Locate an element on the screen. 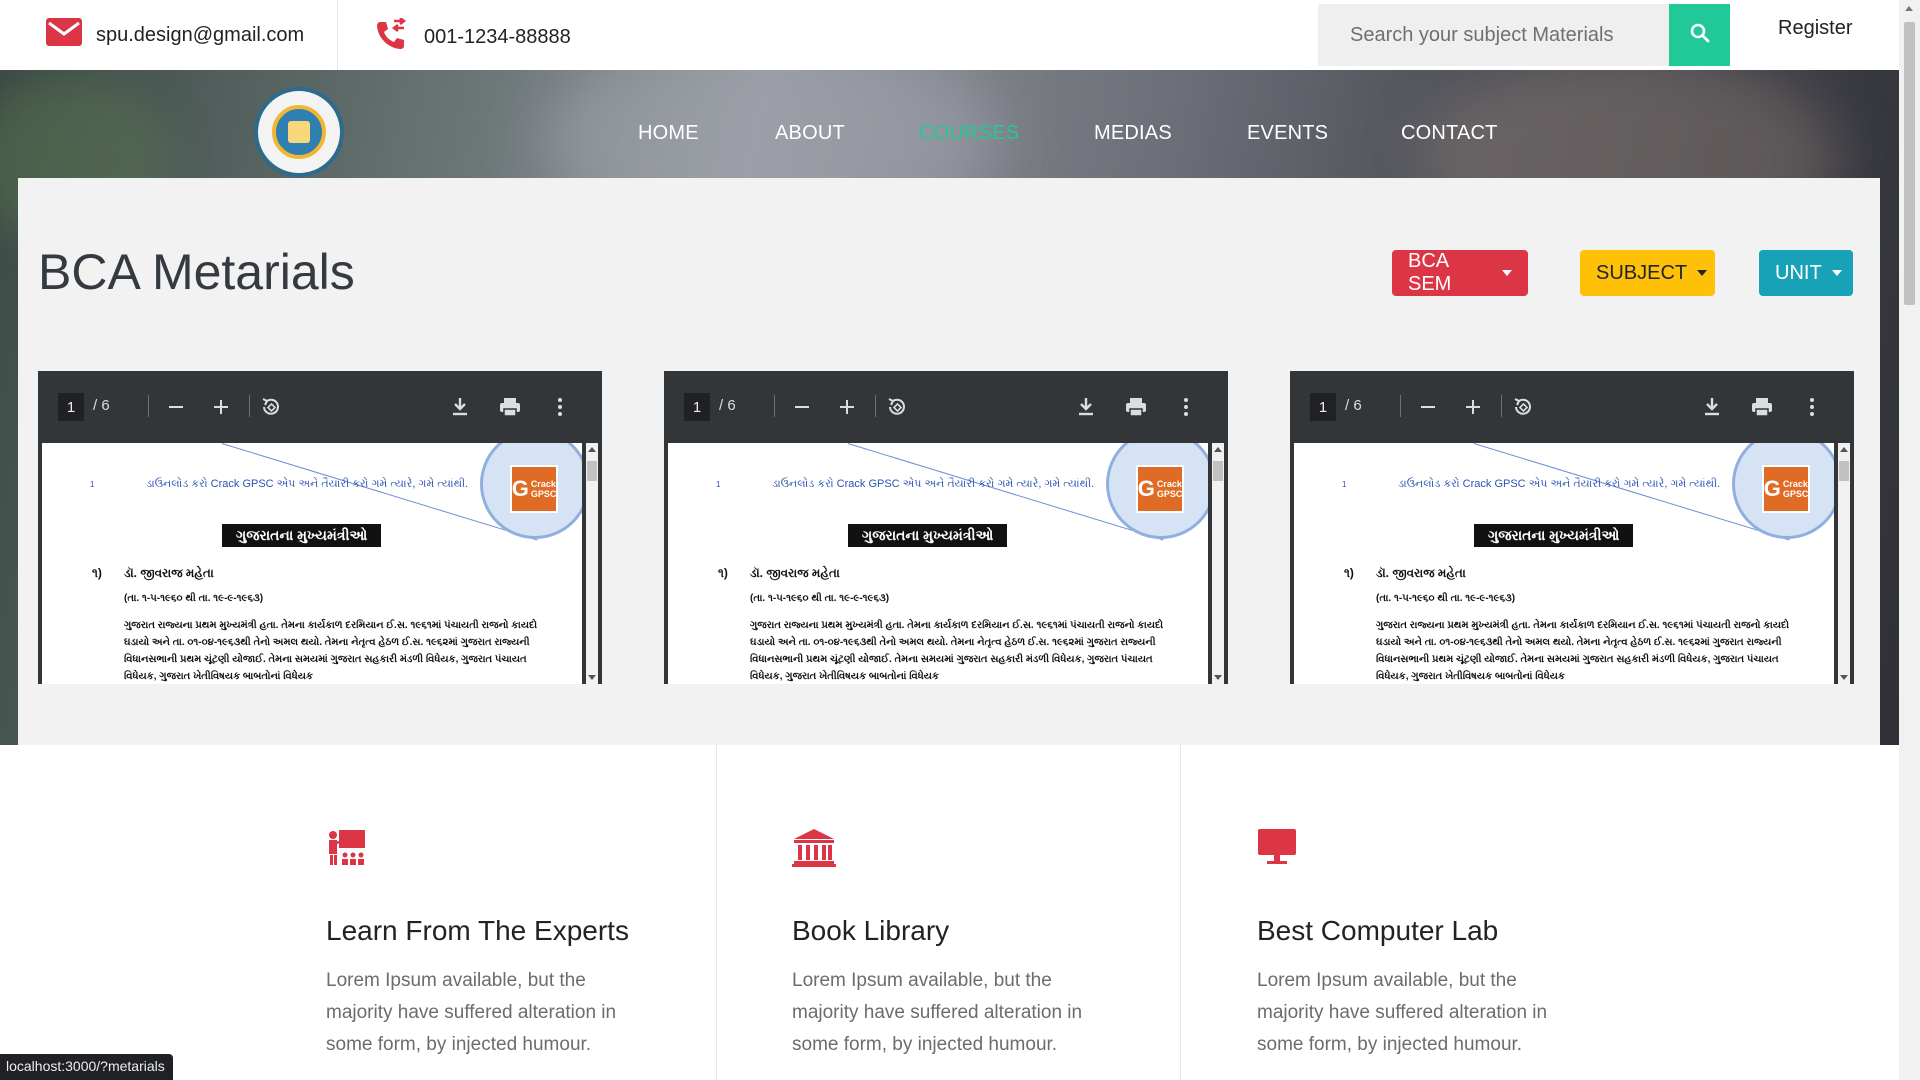 Image resolution: width=1920 pixels, height=1080 pixels. unit-dropdown: UNIT is located at coordinates (1806, 273).